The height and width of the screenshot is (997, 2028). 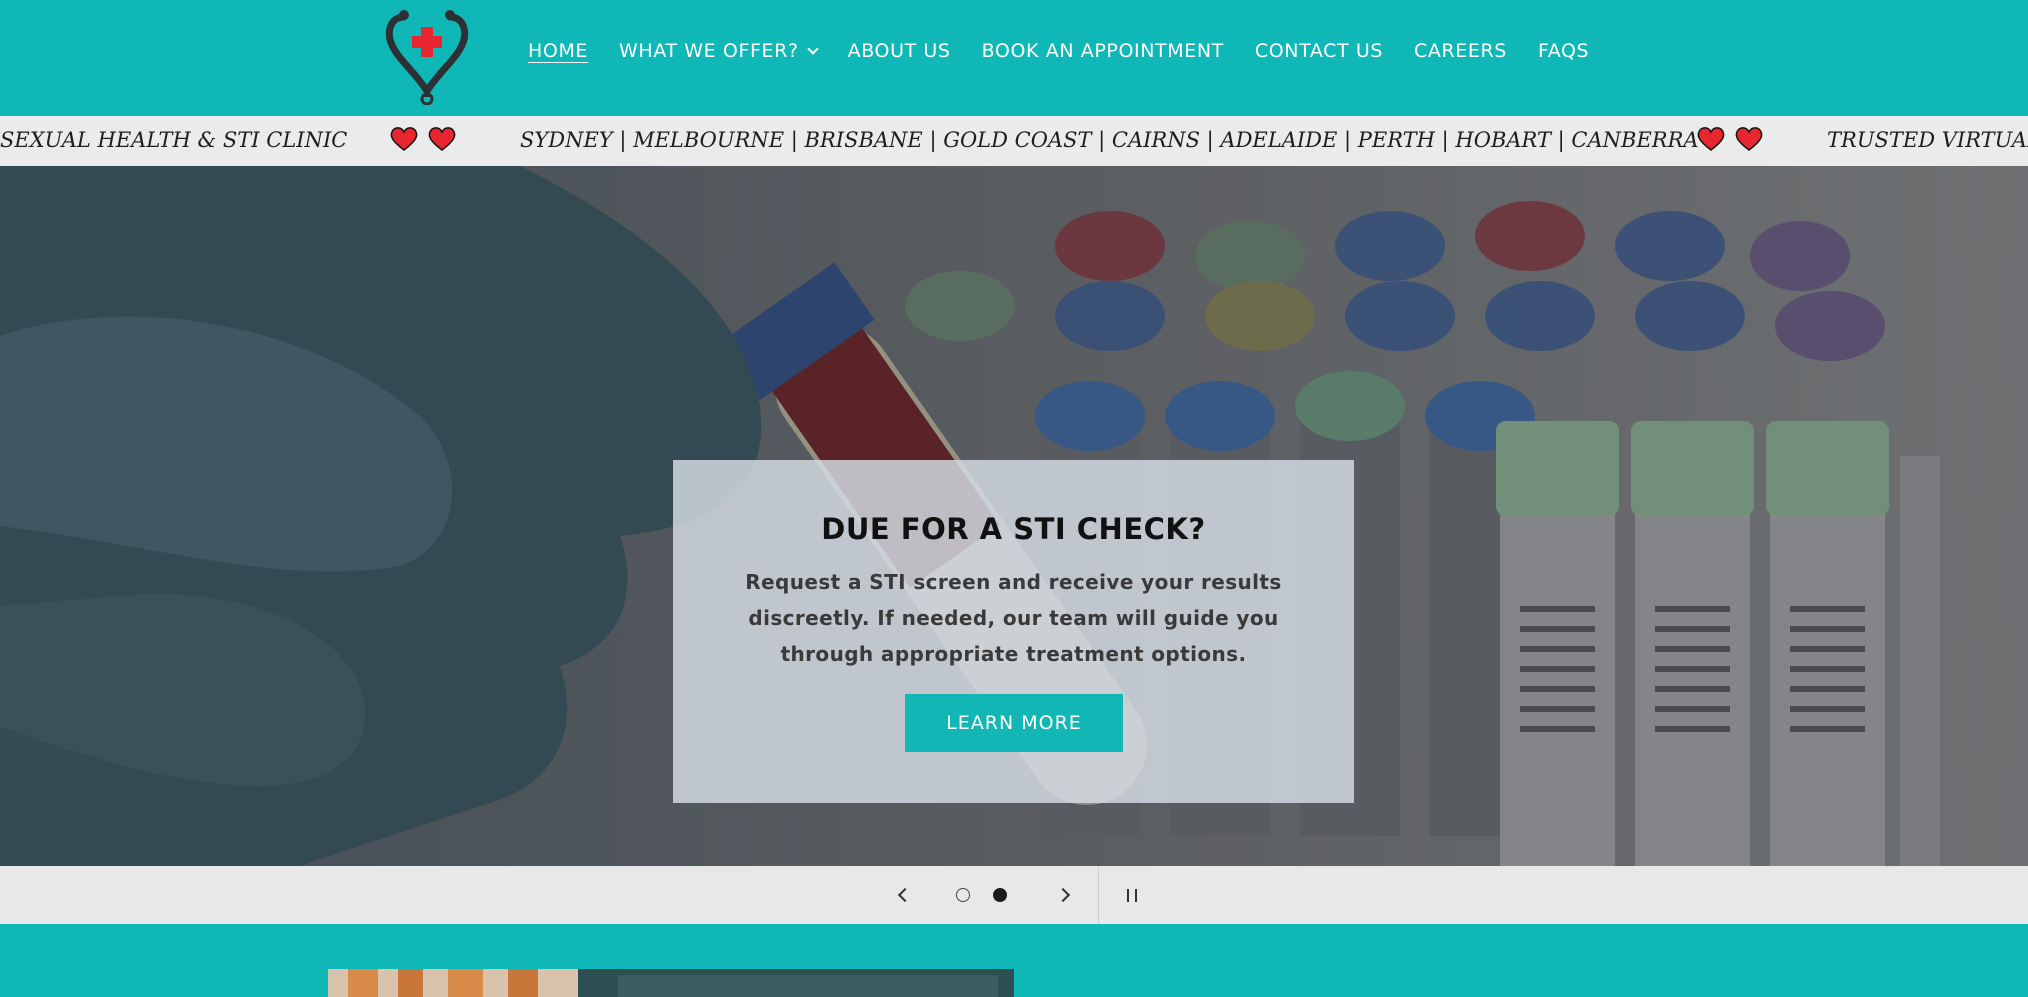 What do you see at coordinates (1927, 140) in the screenshot?
I see `marquee-text-trusted: TRUSTED VIRTUAL` at bounding box center [1927, 140].